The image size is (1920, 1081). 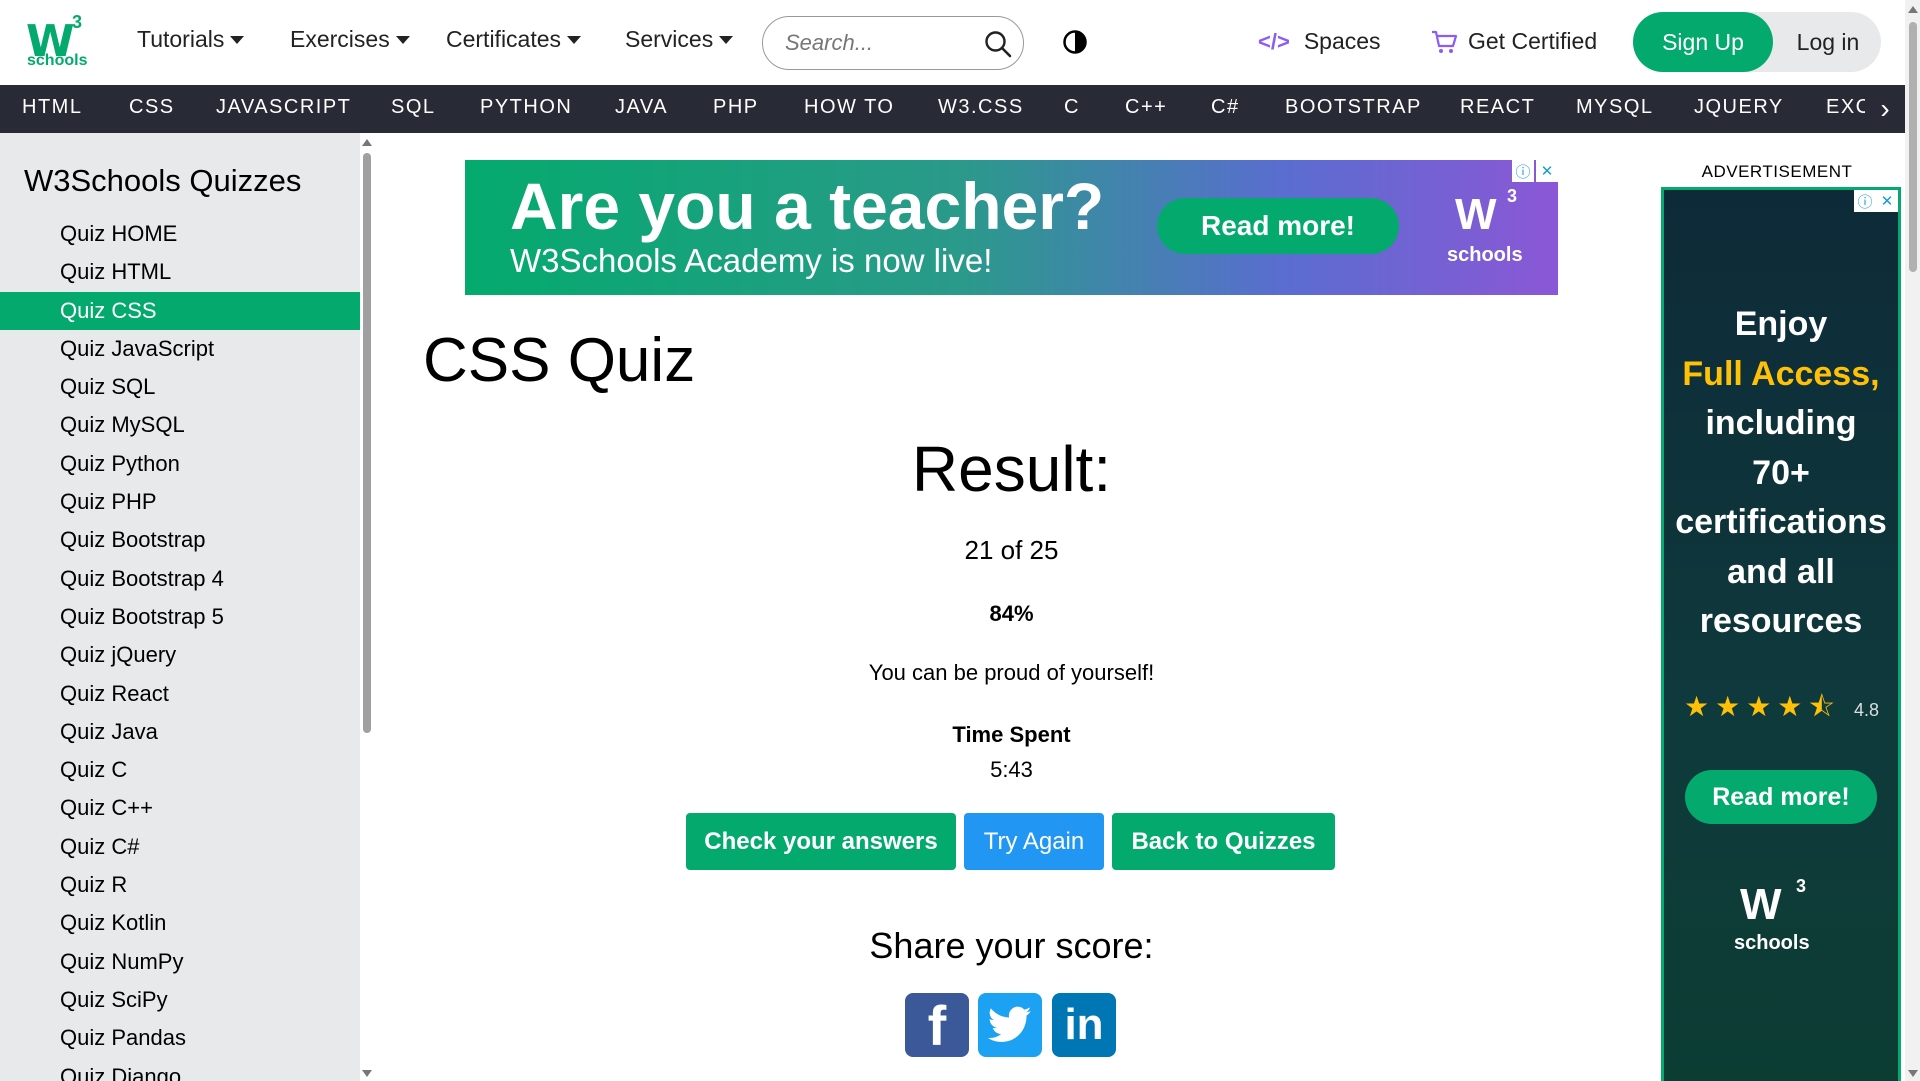 I want to click on banner-subline: W3Schools Academy is now live!, so click(x=751, y=260).